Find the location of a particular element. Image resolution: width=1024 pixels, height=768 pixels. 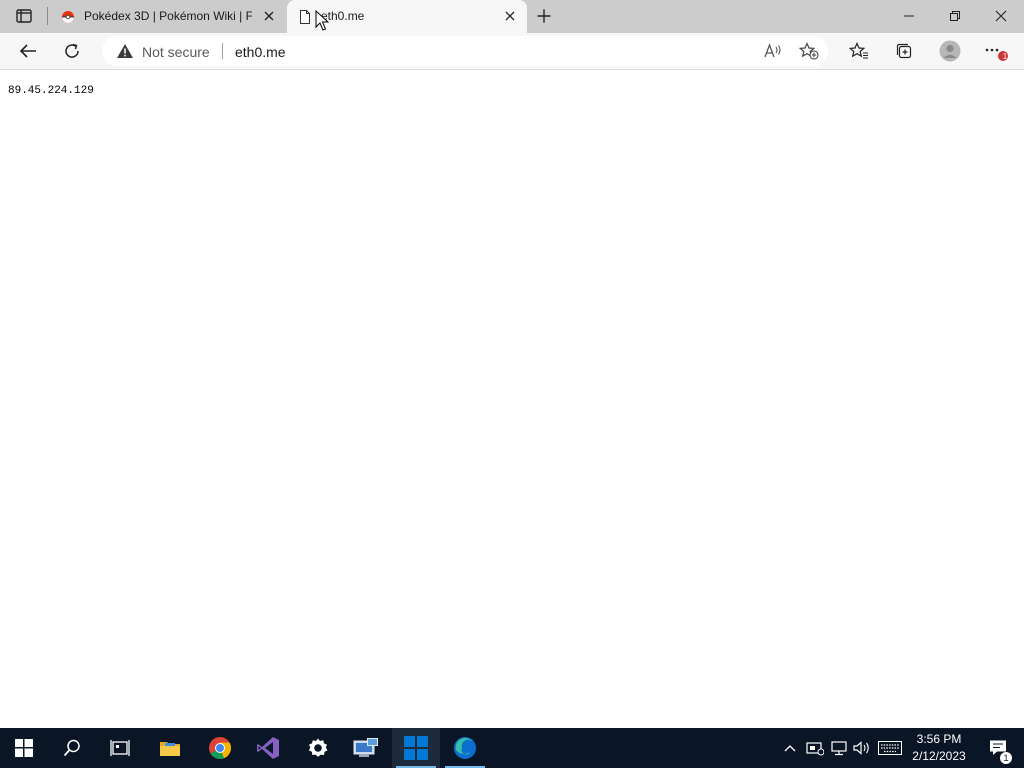

profile-button is located at coordinates (950, 51).